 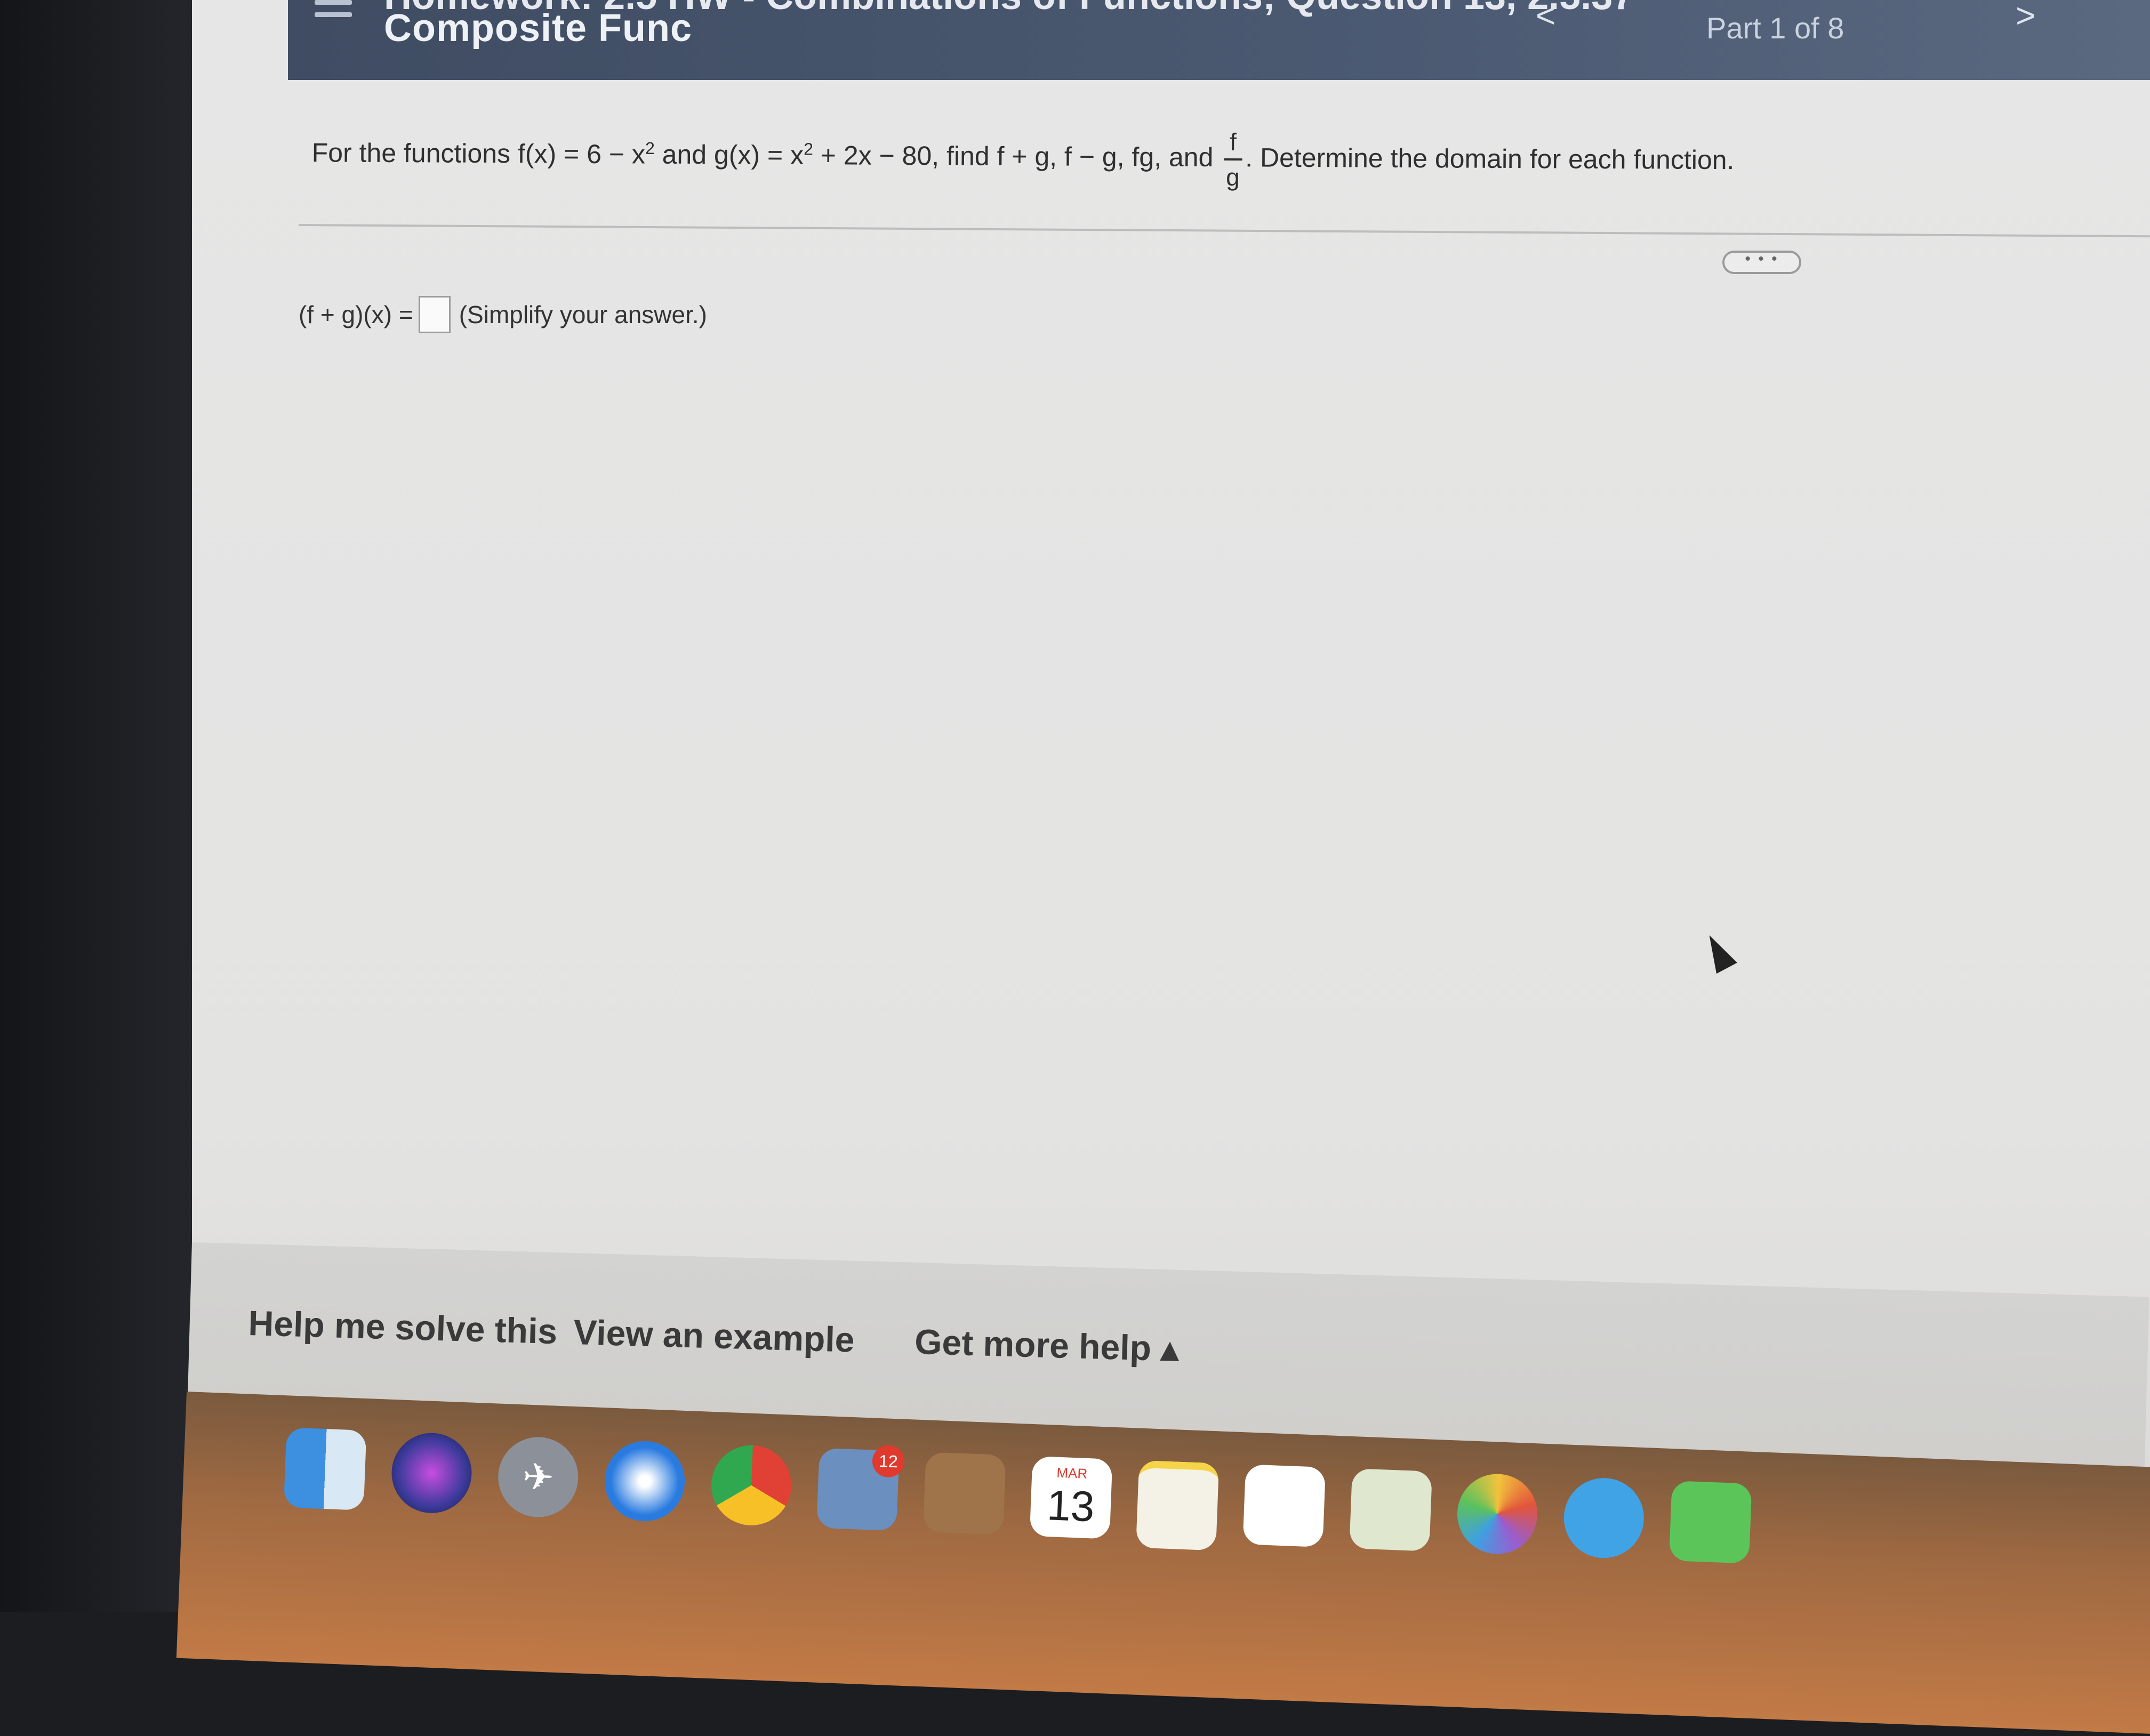 I want to click on safari-icon, so click(x=645, y=1482).